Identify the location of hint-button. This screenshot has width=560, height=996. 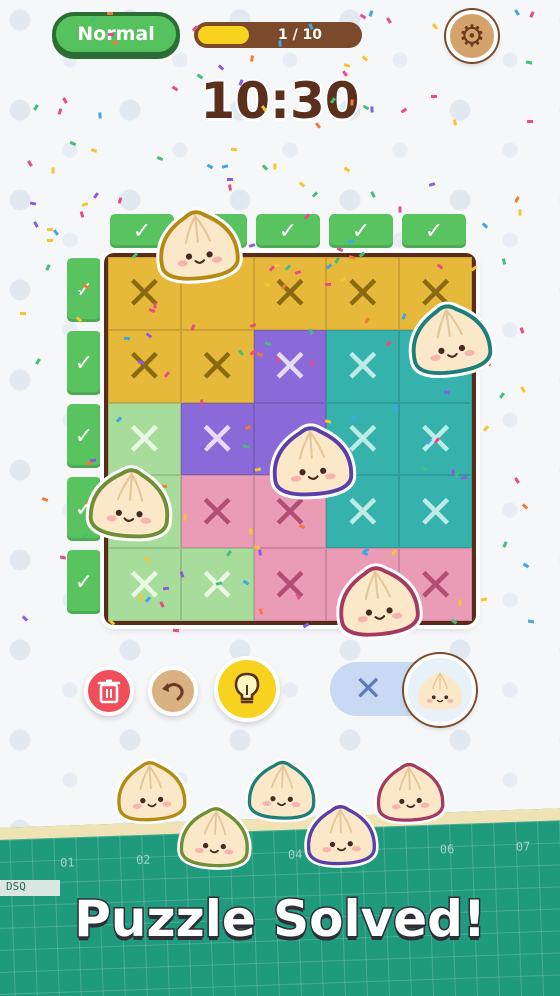
(247, 689).